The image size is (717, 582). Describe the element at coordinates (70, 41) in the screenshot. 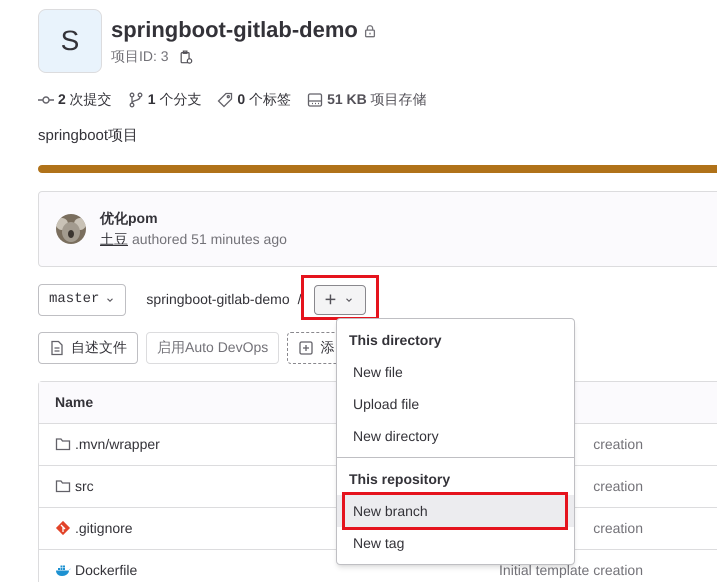

I see `project-avatar: S` at that location.